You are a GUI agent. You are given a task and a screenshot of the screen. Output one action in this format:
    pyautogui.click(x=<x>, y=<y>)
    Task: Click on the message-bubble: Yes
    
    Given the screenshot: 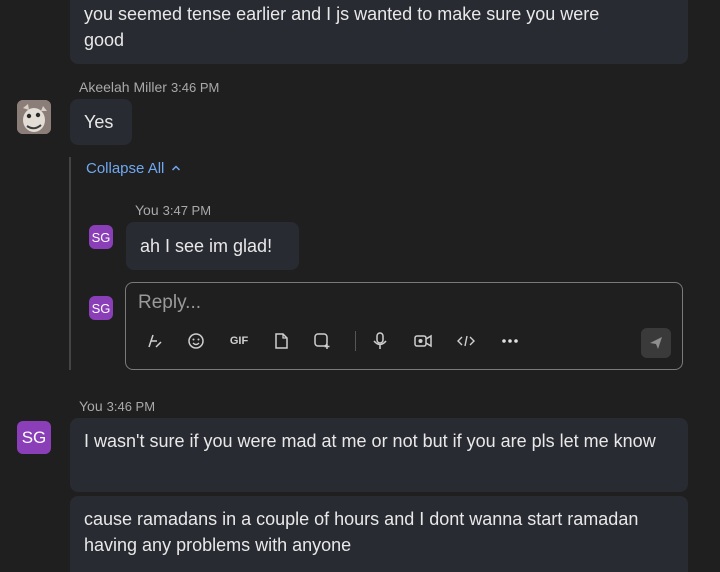 What is the action you would take?
    pyautogui.click(x=101, y=122)
    